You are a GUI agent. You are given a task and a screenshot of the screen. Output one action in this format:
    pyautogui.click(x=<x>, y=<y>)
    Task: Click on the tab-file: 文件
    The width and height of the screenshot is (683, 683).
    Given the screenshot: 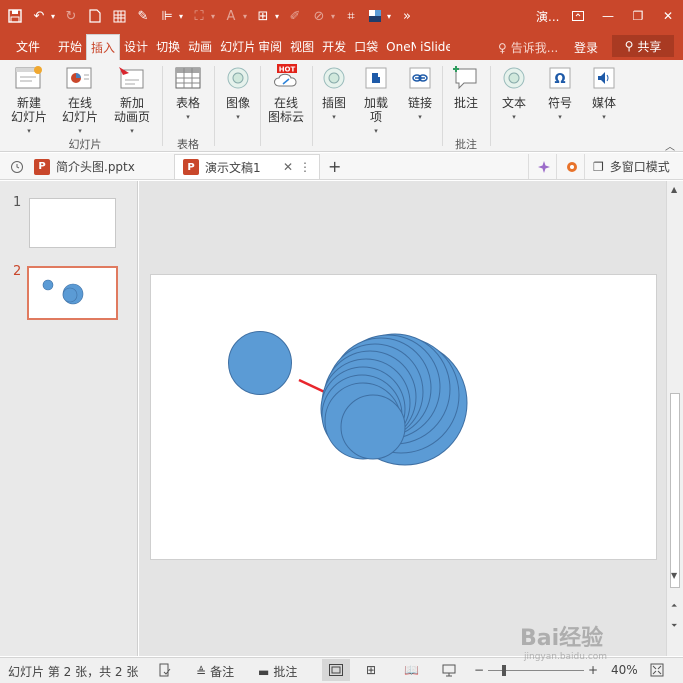 What is the action you would take?
    pyautogui.click(x=27, y=47)
    